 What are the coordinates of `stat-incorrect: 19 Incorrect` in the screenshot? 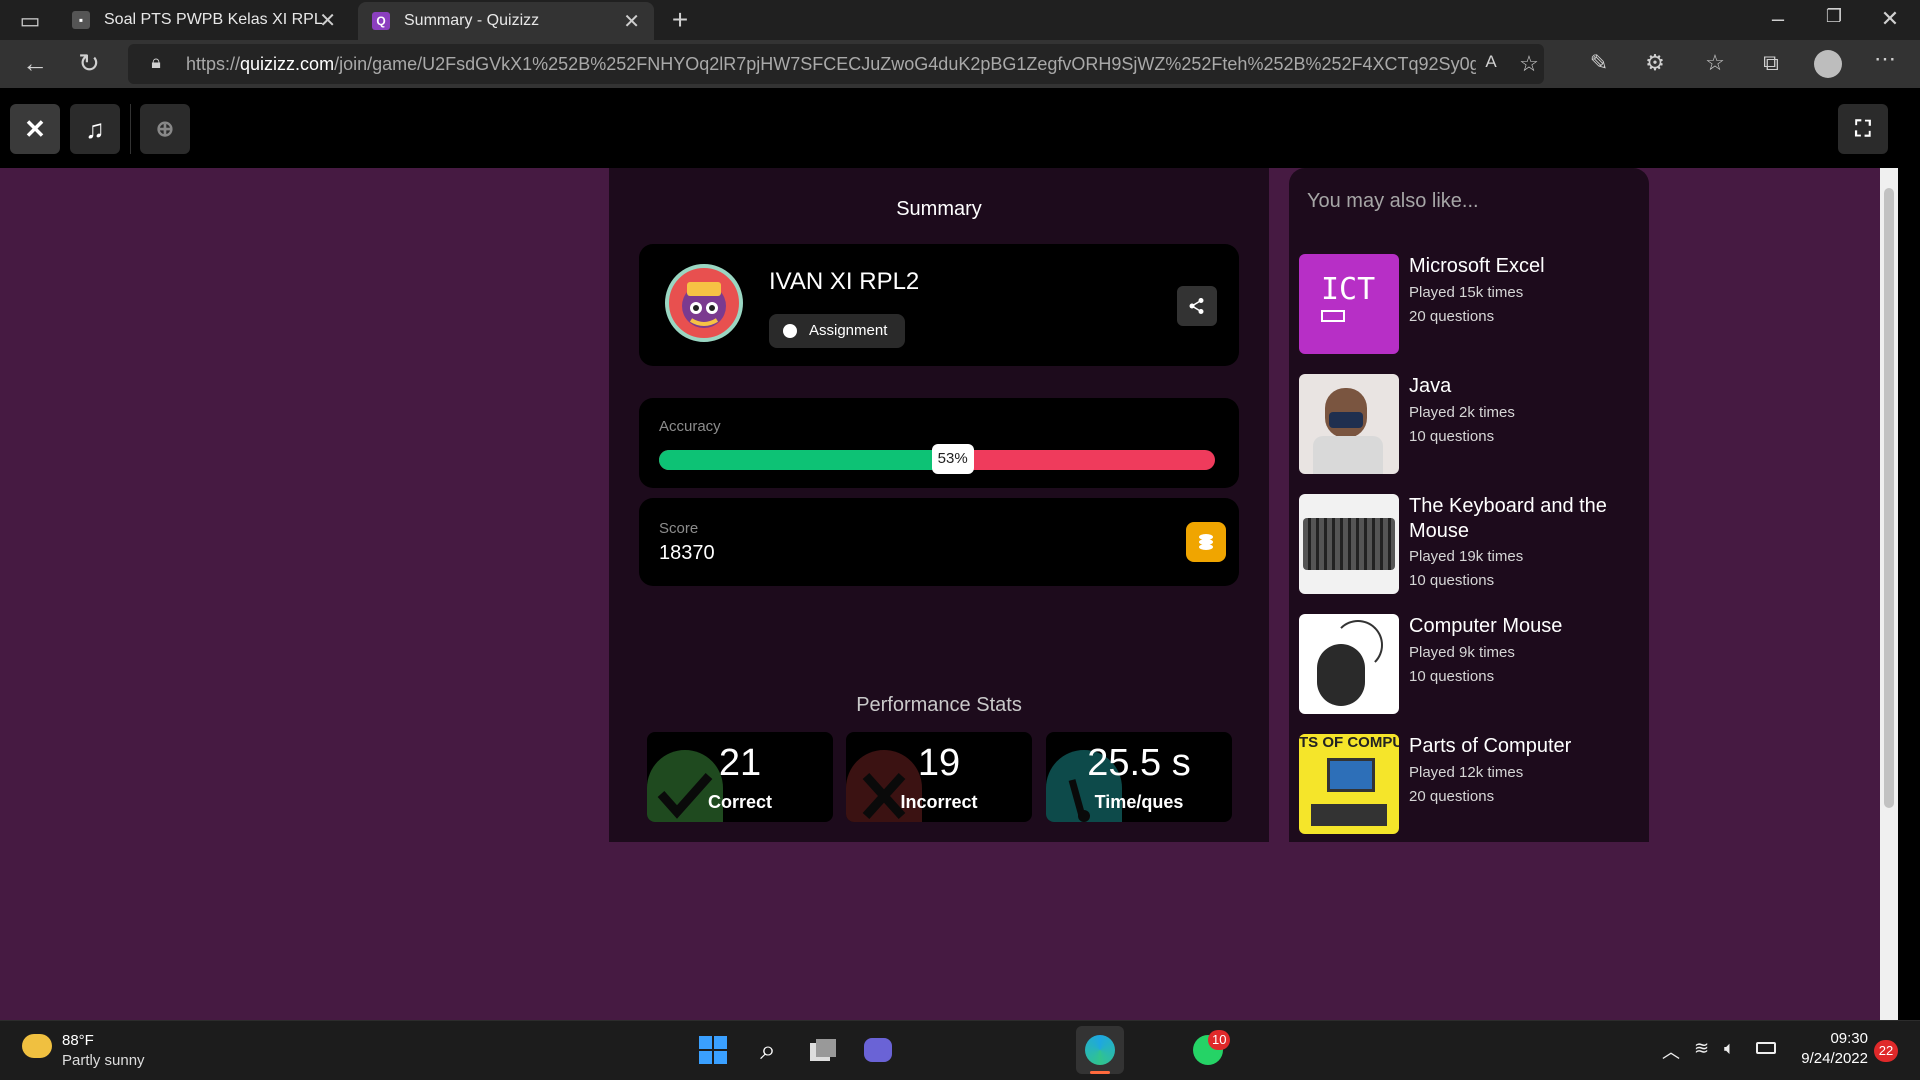 It's located at (939, 777).